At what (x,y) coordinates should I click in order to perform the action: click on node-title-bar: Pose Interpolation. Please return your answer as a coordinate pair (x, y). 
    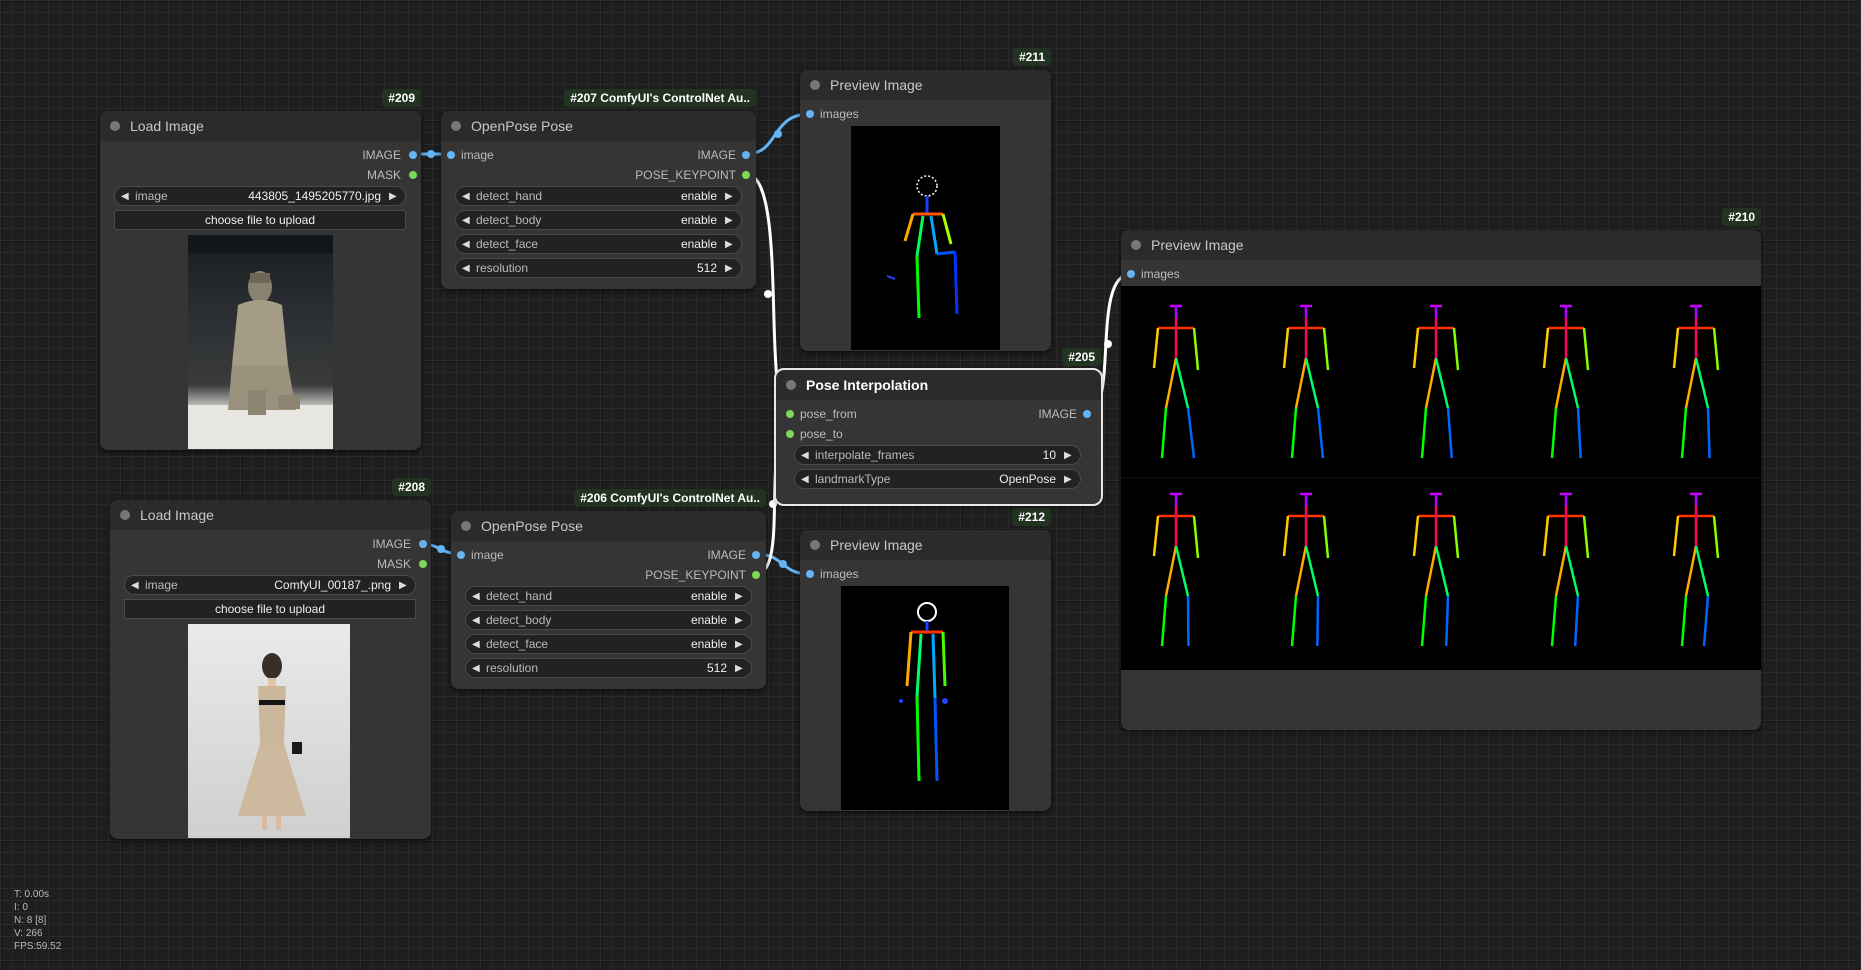
    Looking at the image, I should click on (938, 385).